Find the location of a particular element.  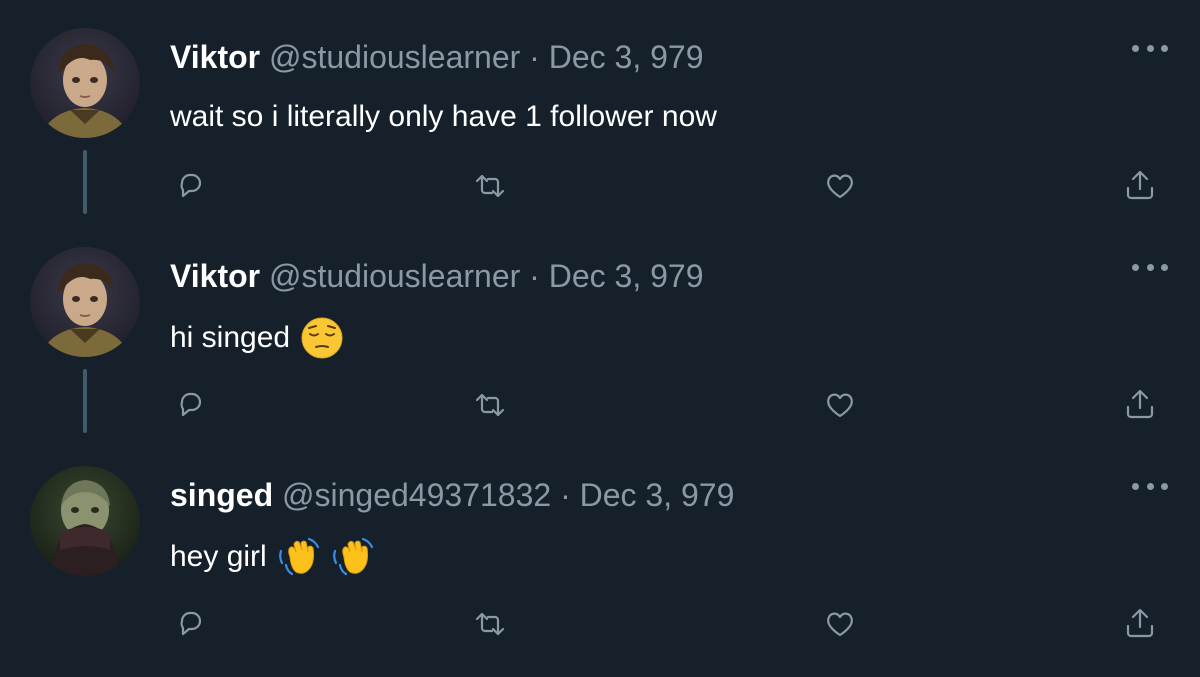

tweet-text-content: hi singed is located at coordinates (230, 337).